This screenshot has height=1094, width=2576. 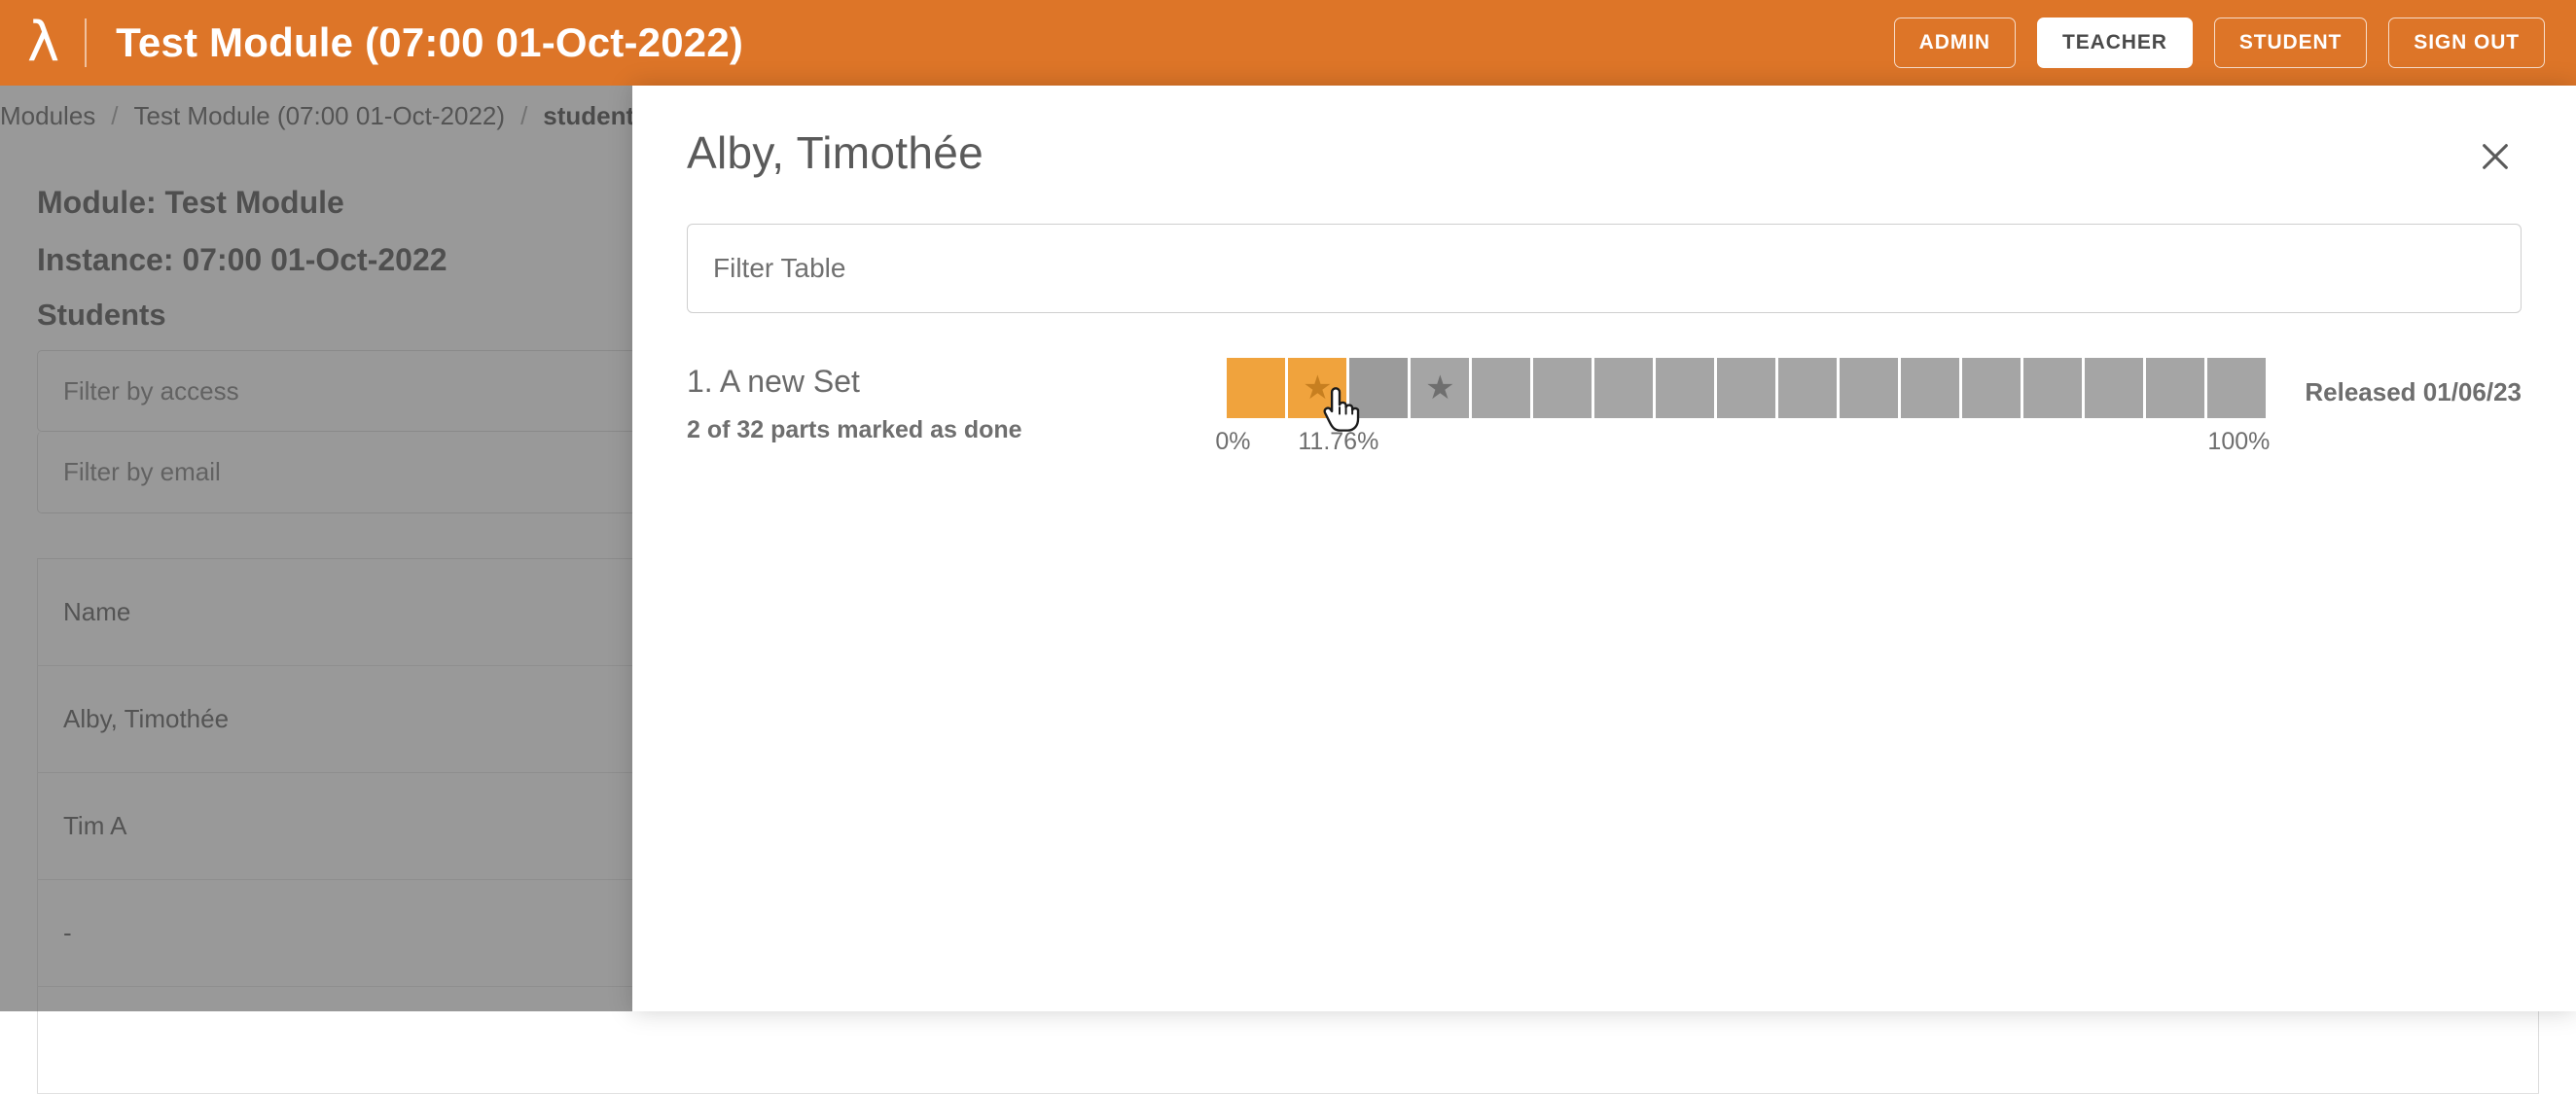 I want to click on released-date: Released 01/06/23, so click(x=2413, y=381).